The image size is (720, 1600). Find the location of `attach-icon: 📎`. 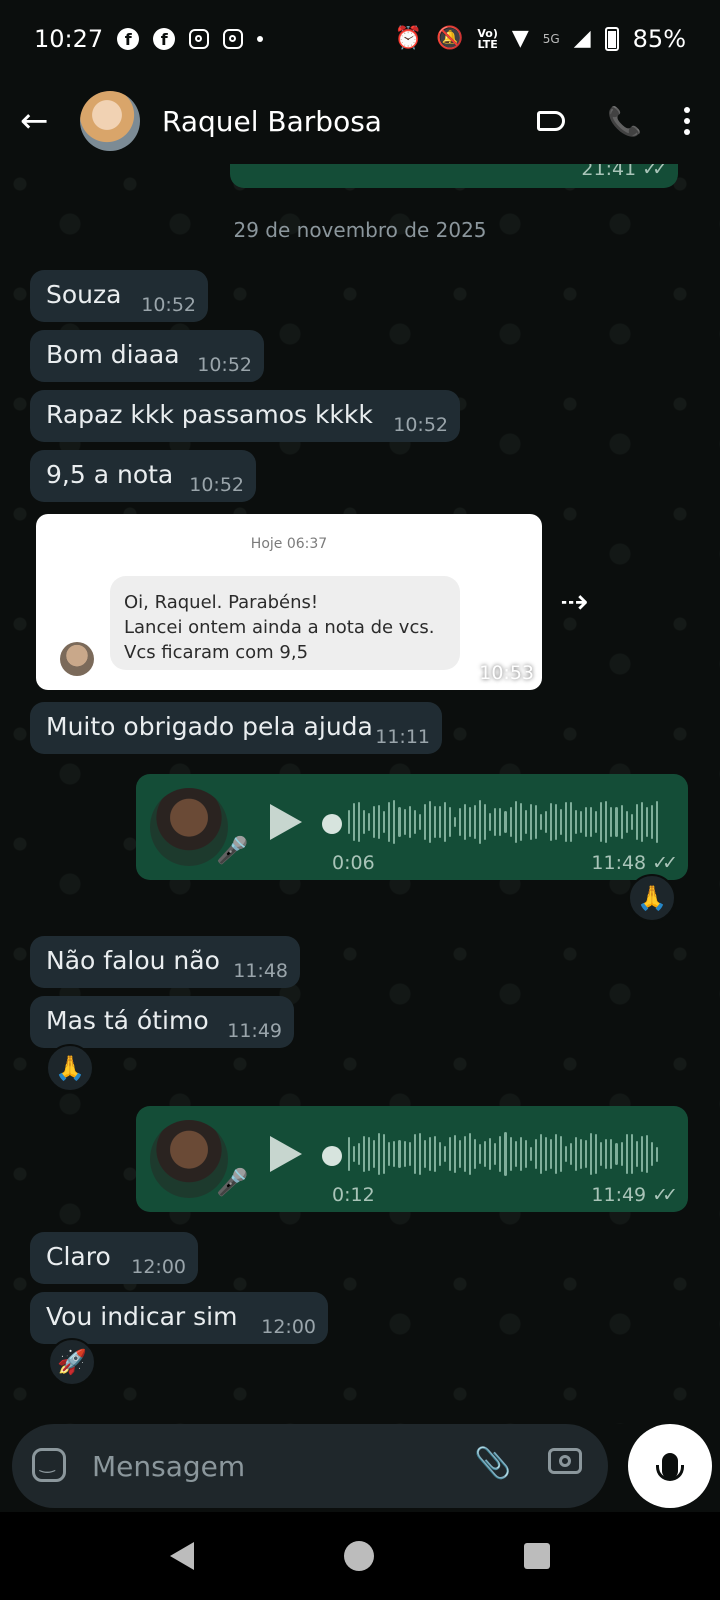

attach-icon: 📎 is located at coordinates (492, 1463).